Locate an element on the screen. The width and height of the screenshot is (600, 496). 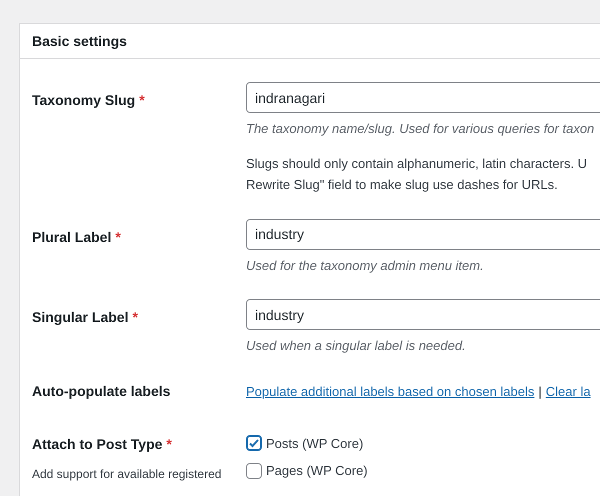
field-label: Plural Label * is located at coordinates (76, 236).